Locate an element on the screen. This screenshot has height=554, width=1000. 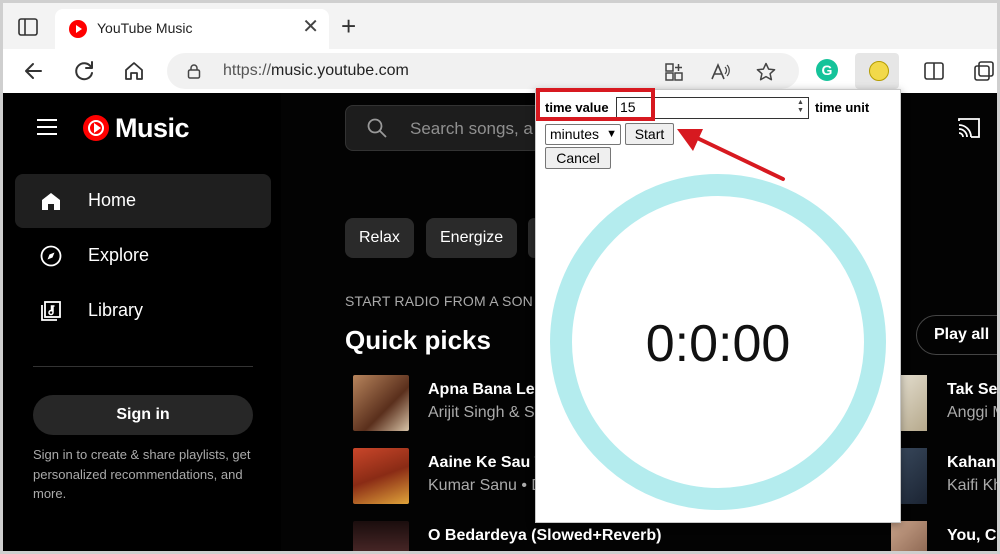
sidebar-item-label: Home is located at coordinates (112, 200).